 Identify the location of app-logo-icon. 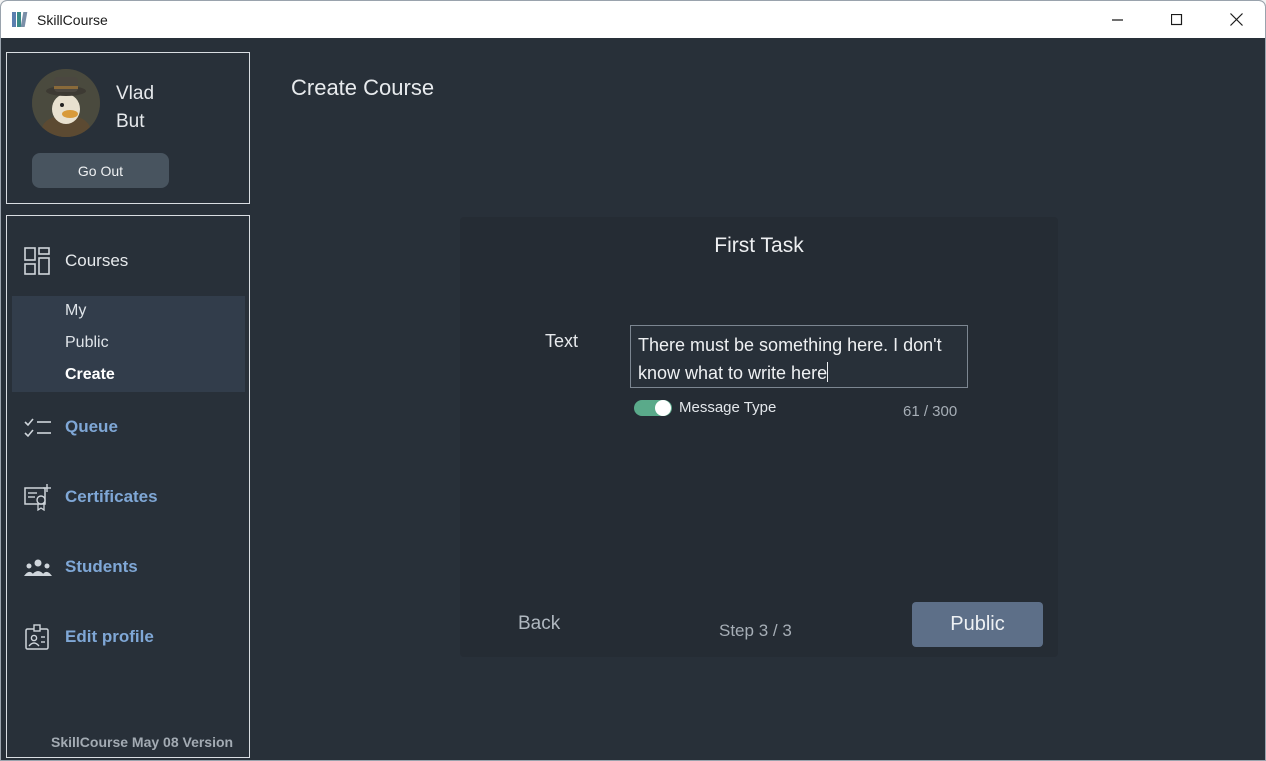
(20, 19).